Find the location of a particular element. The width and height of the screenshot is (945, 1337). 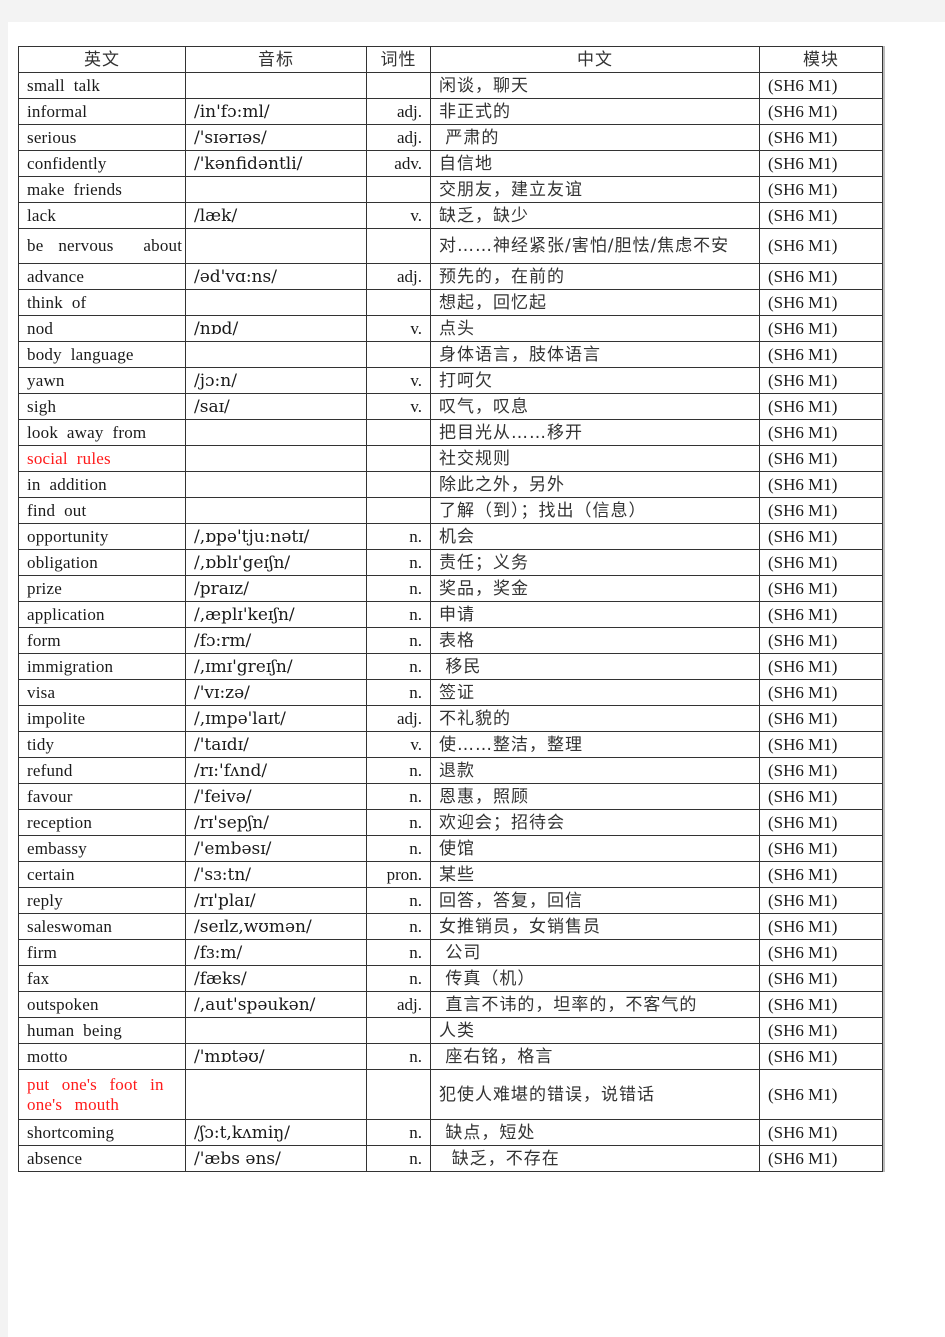

cell-english: nod is located at coordinates (102, 328).